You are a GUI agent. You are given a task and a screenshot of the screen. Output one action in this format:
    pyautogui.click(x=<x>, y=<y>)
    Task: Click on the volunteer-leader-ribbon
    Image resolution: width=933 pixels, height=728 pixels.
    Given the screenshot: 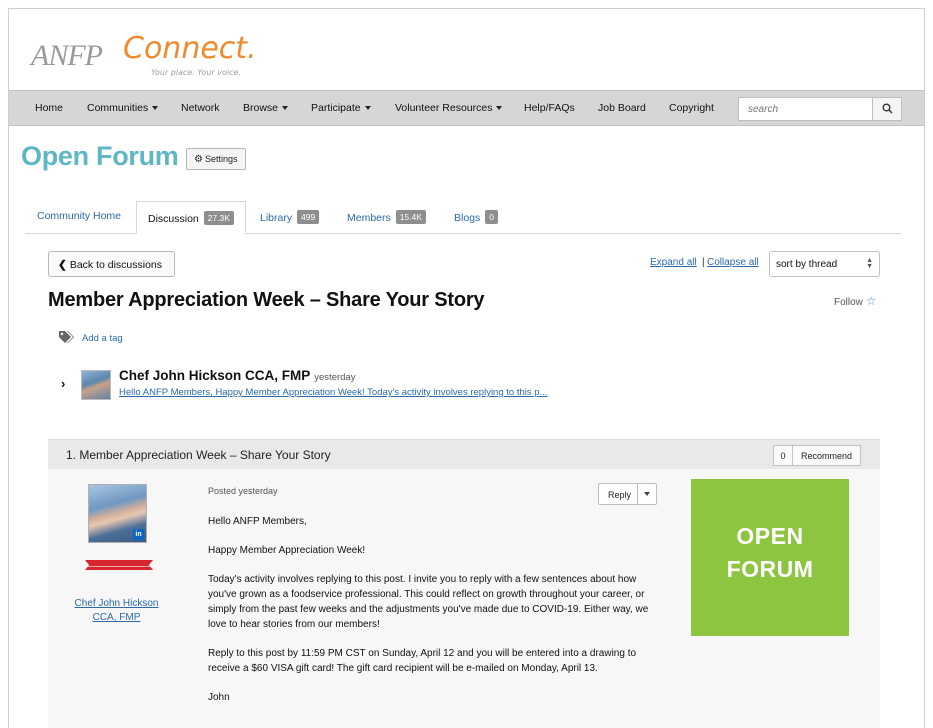 What is the action you would take?
    pyautogui.click(x=119, y=565)
    